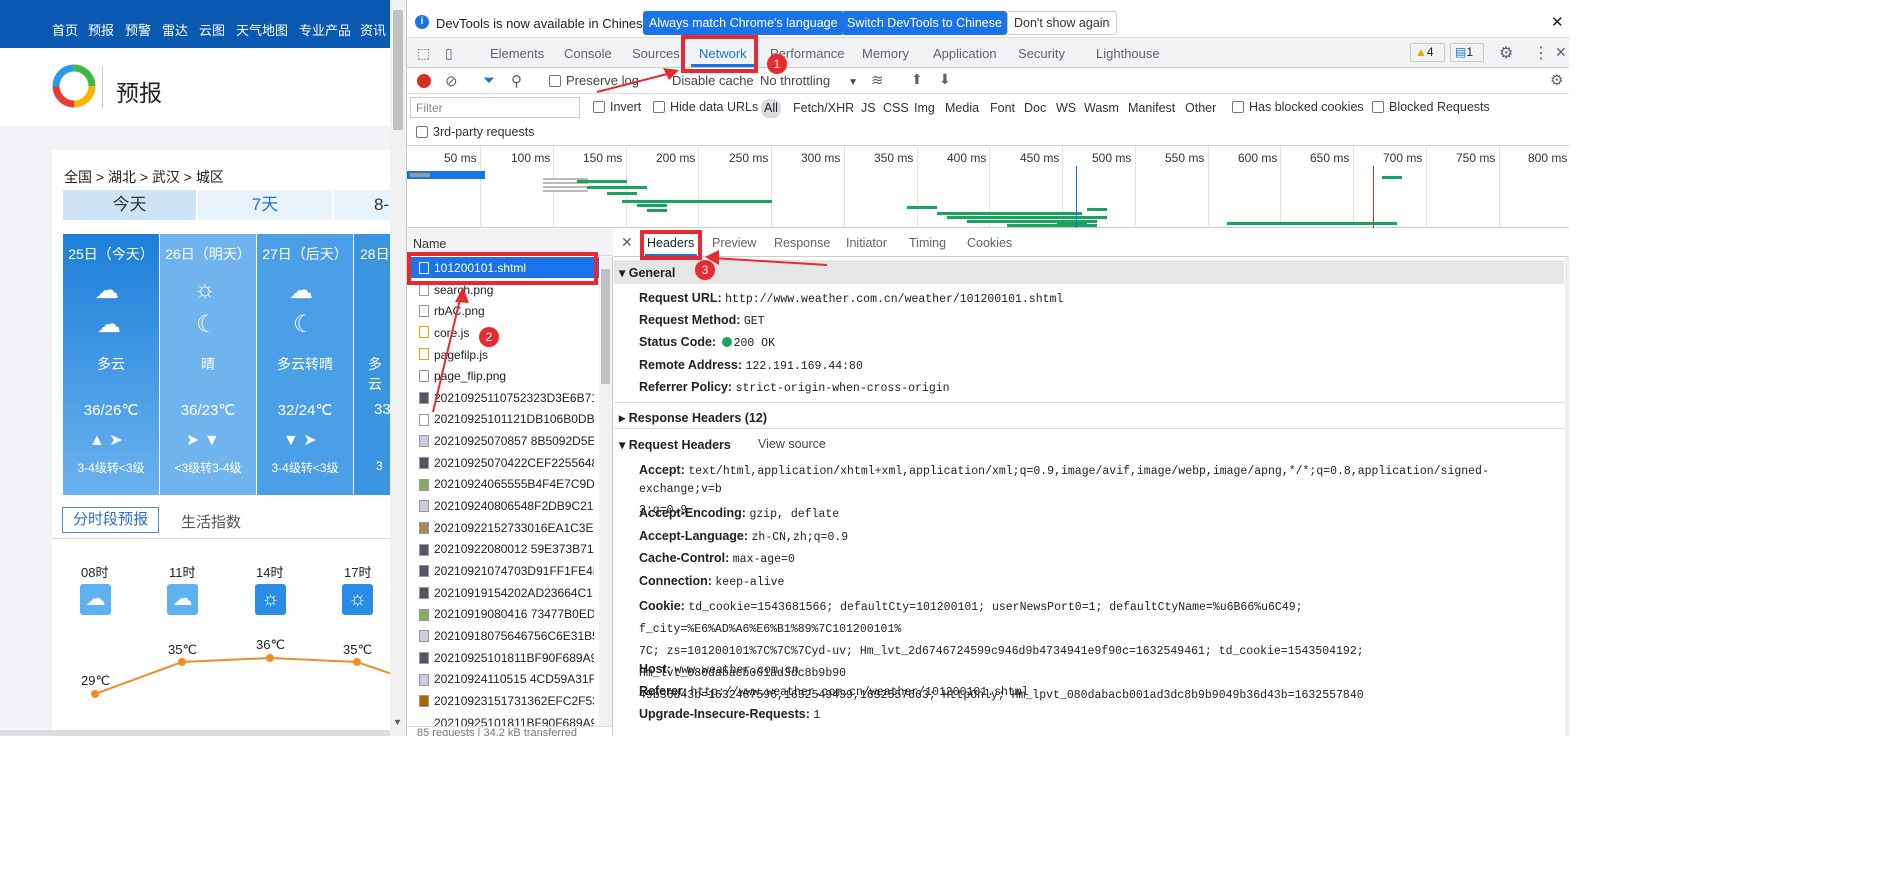 The image size is (1904, 894). What do you see at coordinates (877, 80) in the screenshot?
I see `network-conditions-icon: ≋` at bounding box center [877, 80].